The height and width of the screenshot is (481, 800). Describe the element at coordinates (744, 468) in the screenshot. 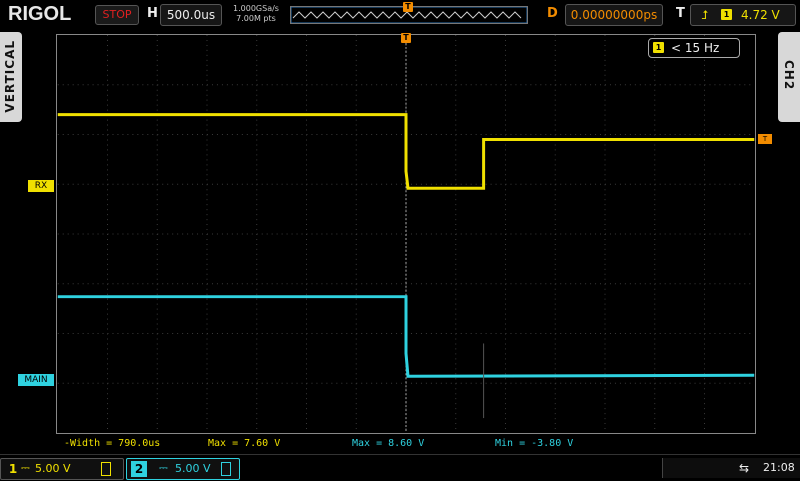

I see `usb-icon: ⇆` at that location.